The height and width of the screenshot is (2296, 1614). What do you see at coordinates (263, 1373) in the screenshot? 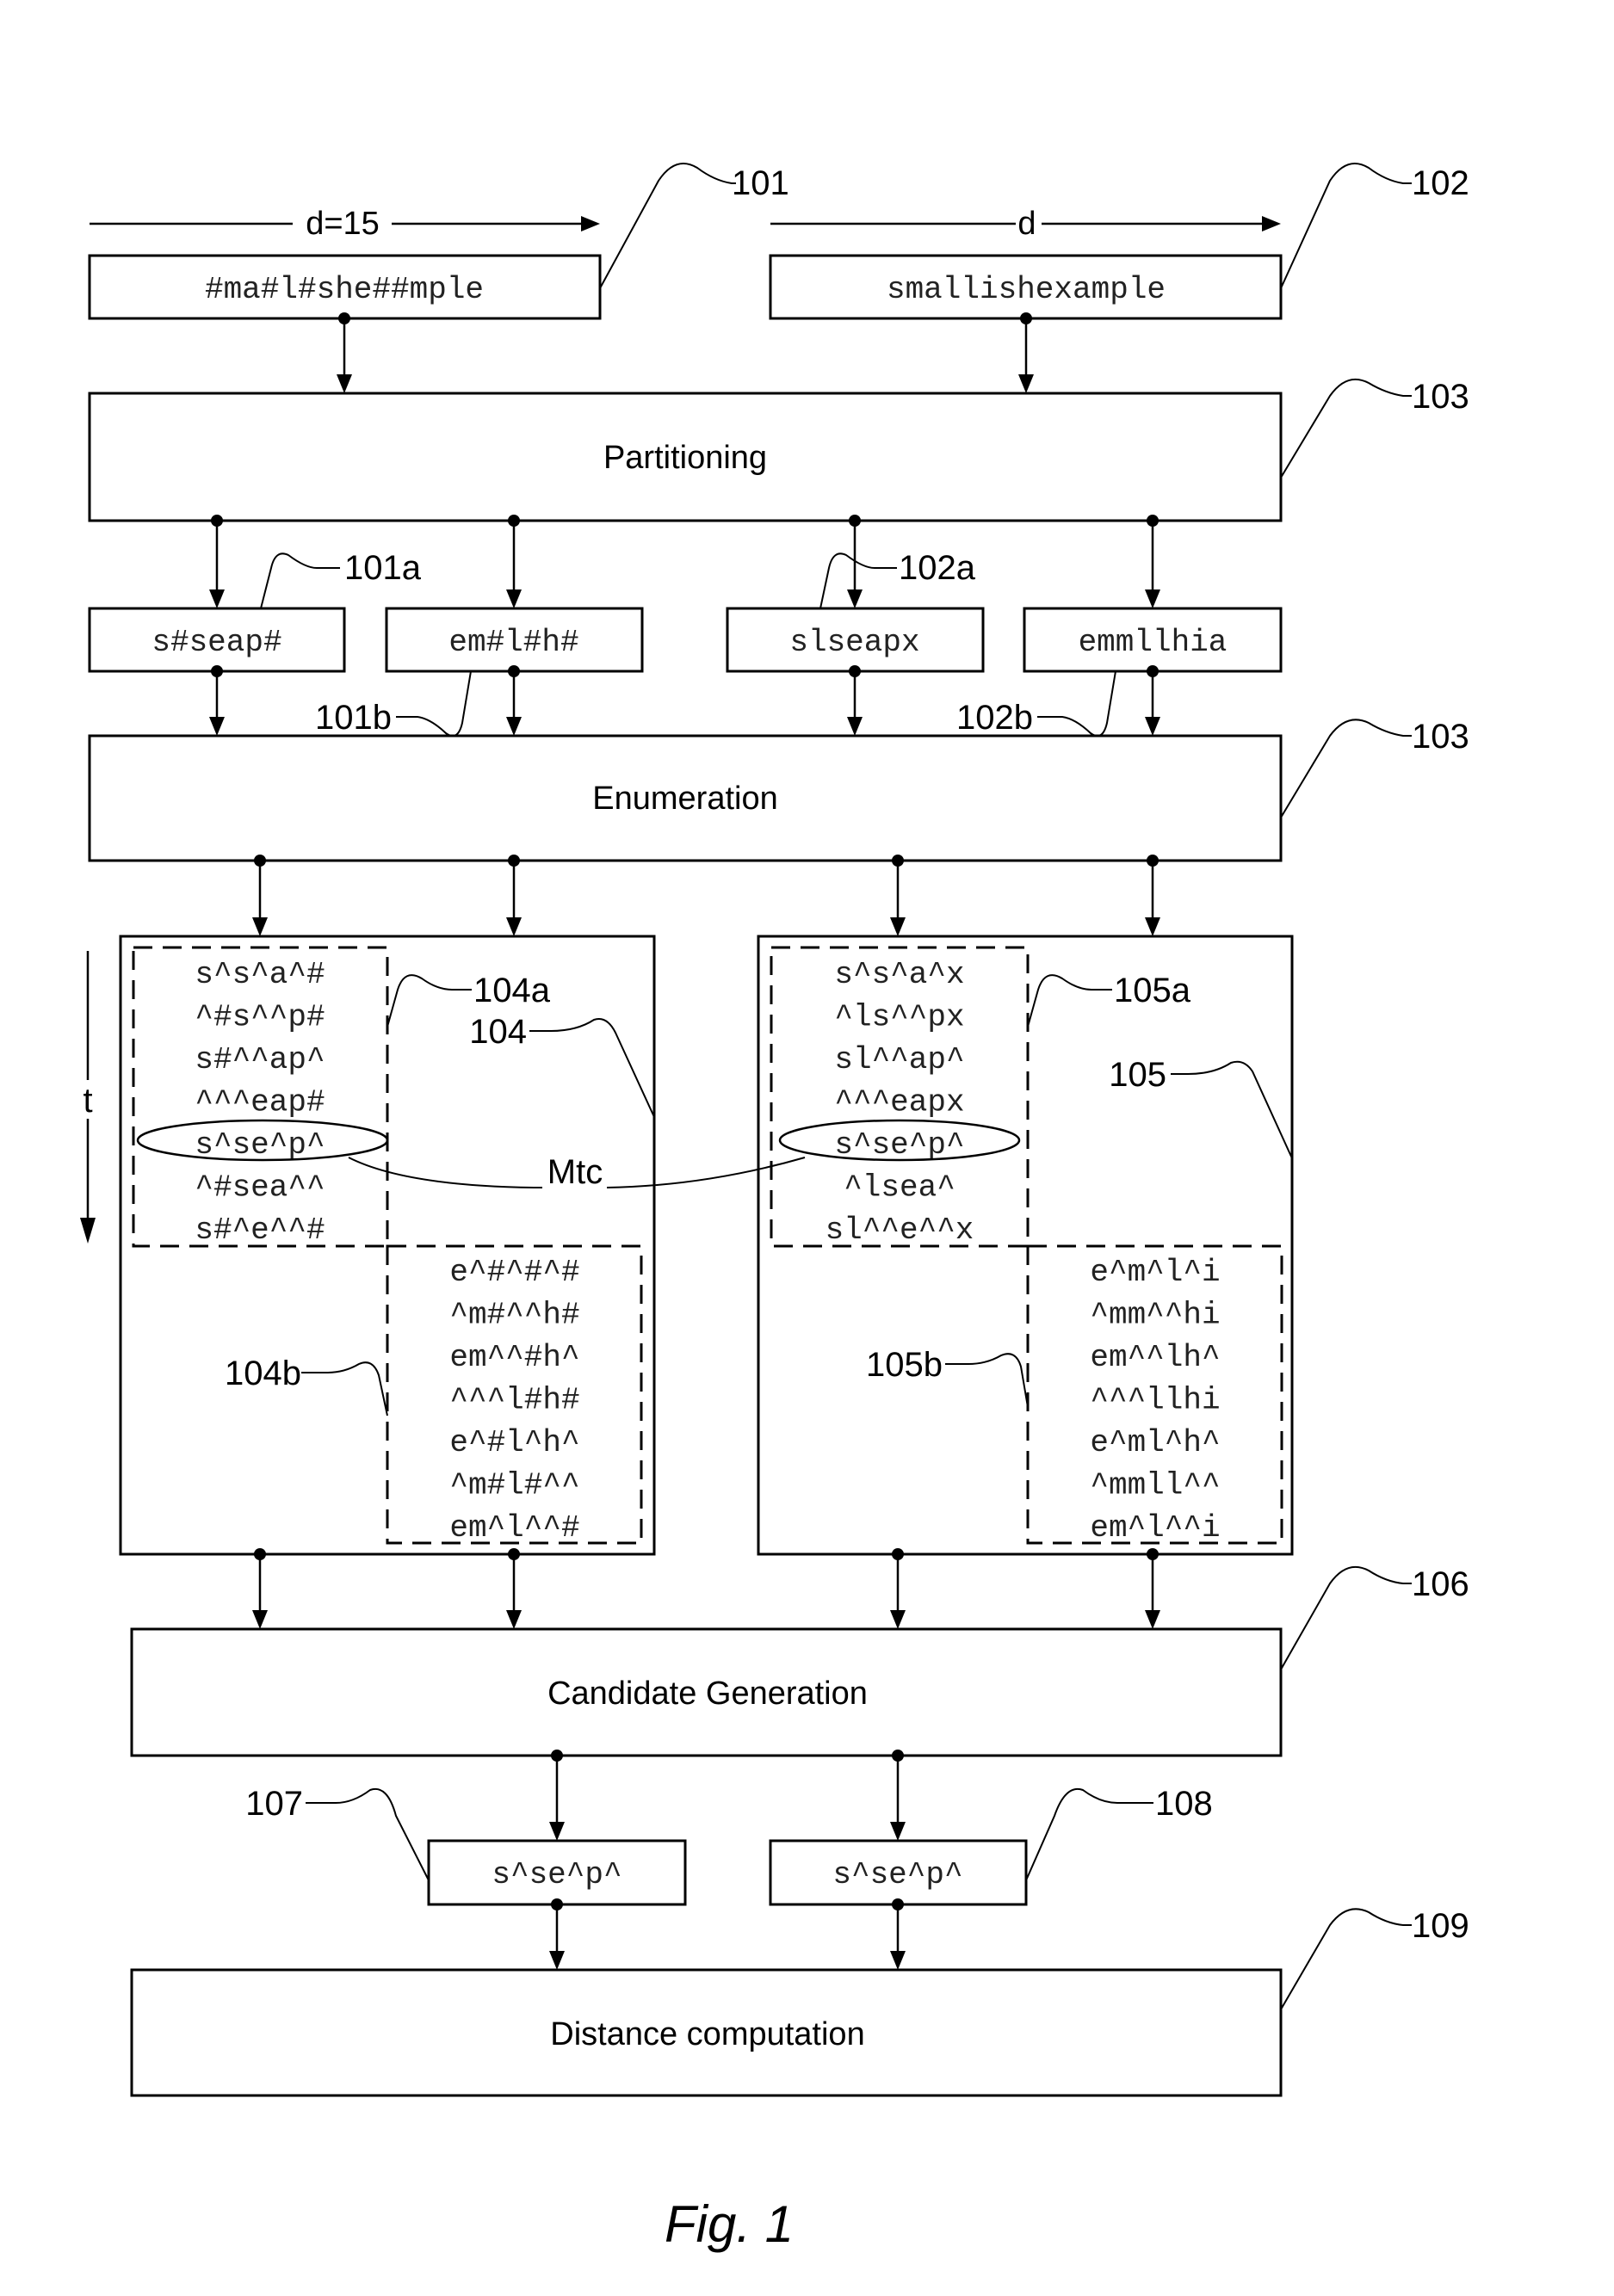
I see `ref-label-104b: 104b` at bounding box center [263, 1373].